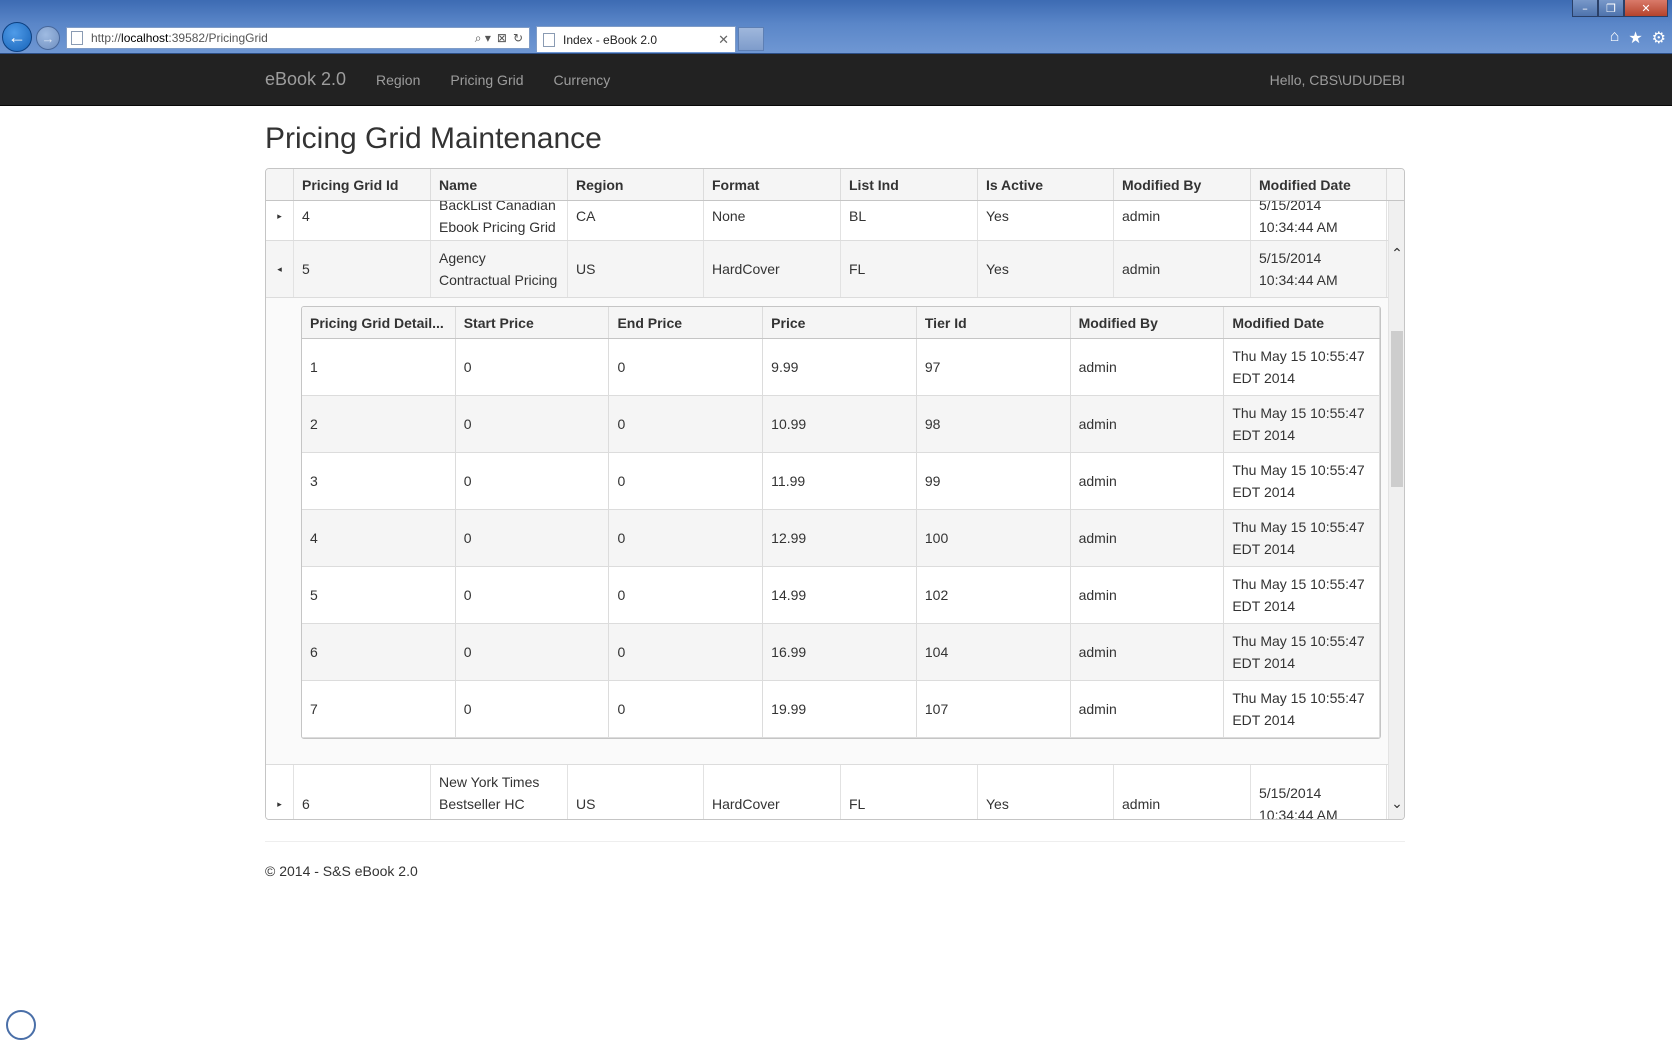 Image resolution: width=1672 pixels, height=1040 pixels. I want to click on detail-cell: 98, so click(994, 424).